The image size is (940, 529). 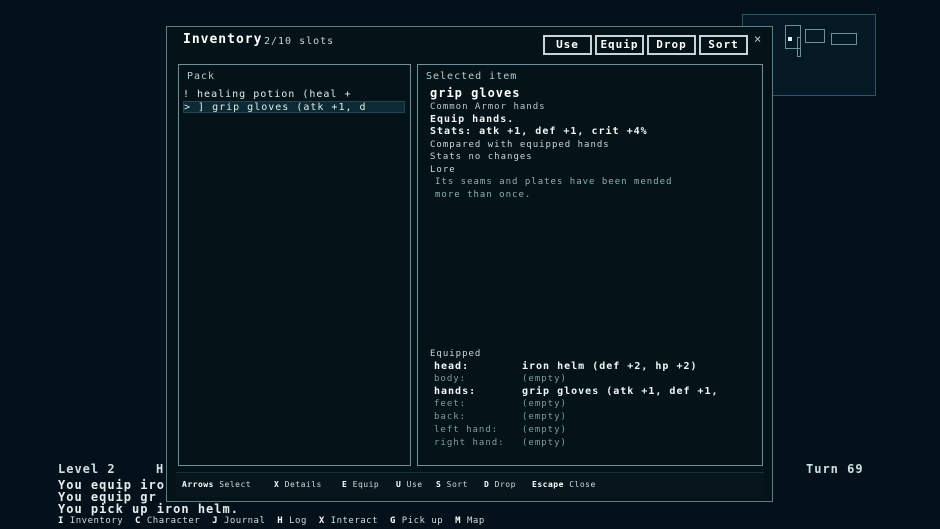 I want to click on hotkey-interact: X Interact, so click(x=348, y=521).